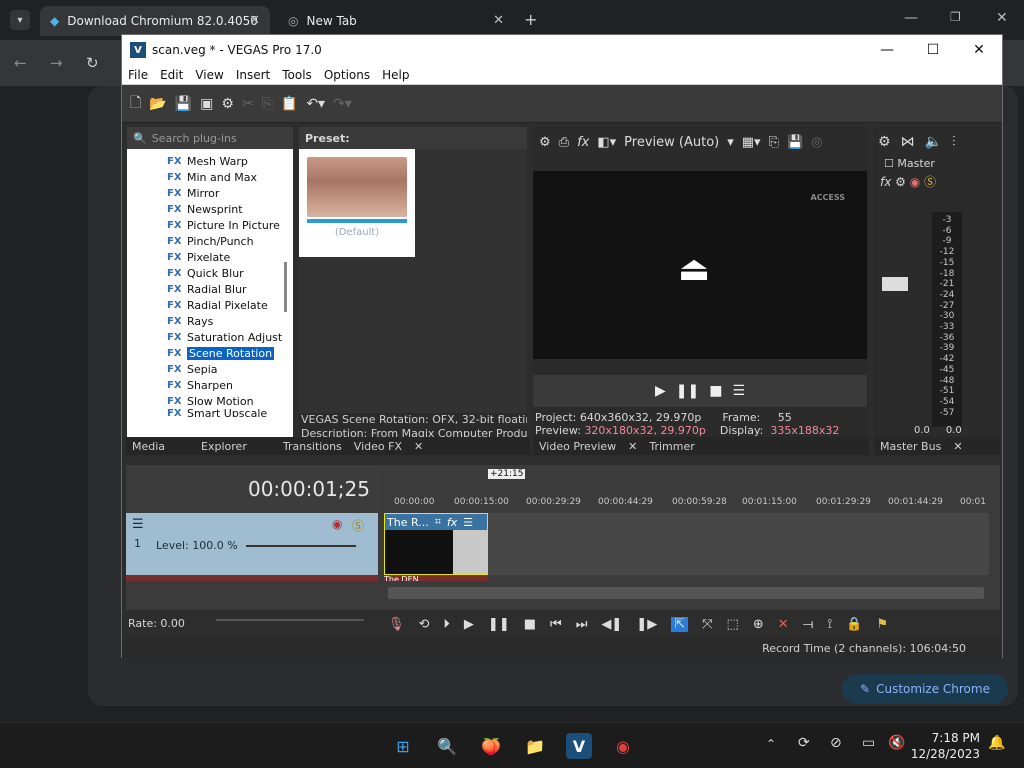  Describe the element at coordinates (854, 624) in the screenshot. I see `lock-icon: 🔒` at that location.